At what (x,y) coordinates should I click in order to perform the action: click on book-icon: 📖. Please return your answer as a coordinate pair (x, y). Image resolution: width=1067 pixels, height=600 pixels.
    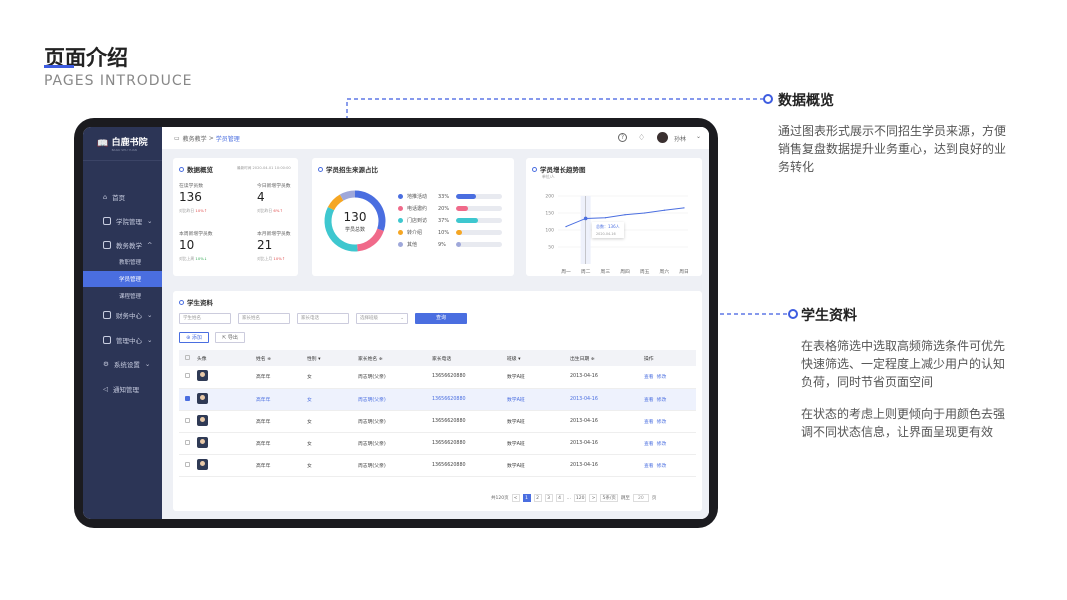
    Looking at the image, I should click on (103, 143).